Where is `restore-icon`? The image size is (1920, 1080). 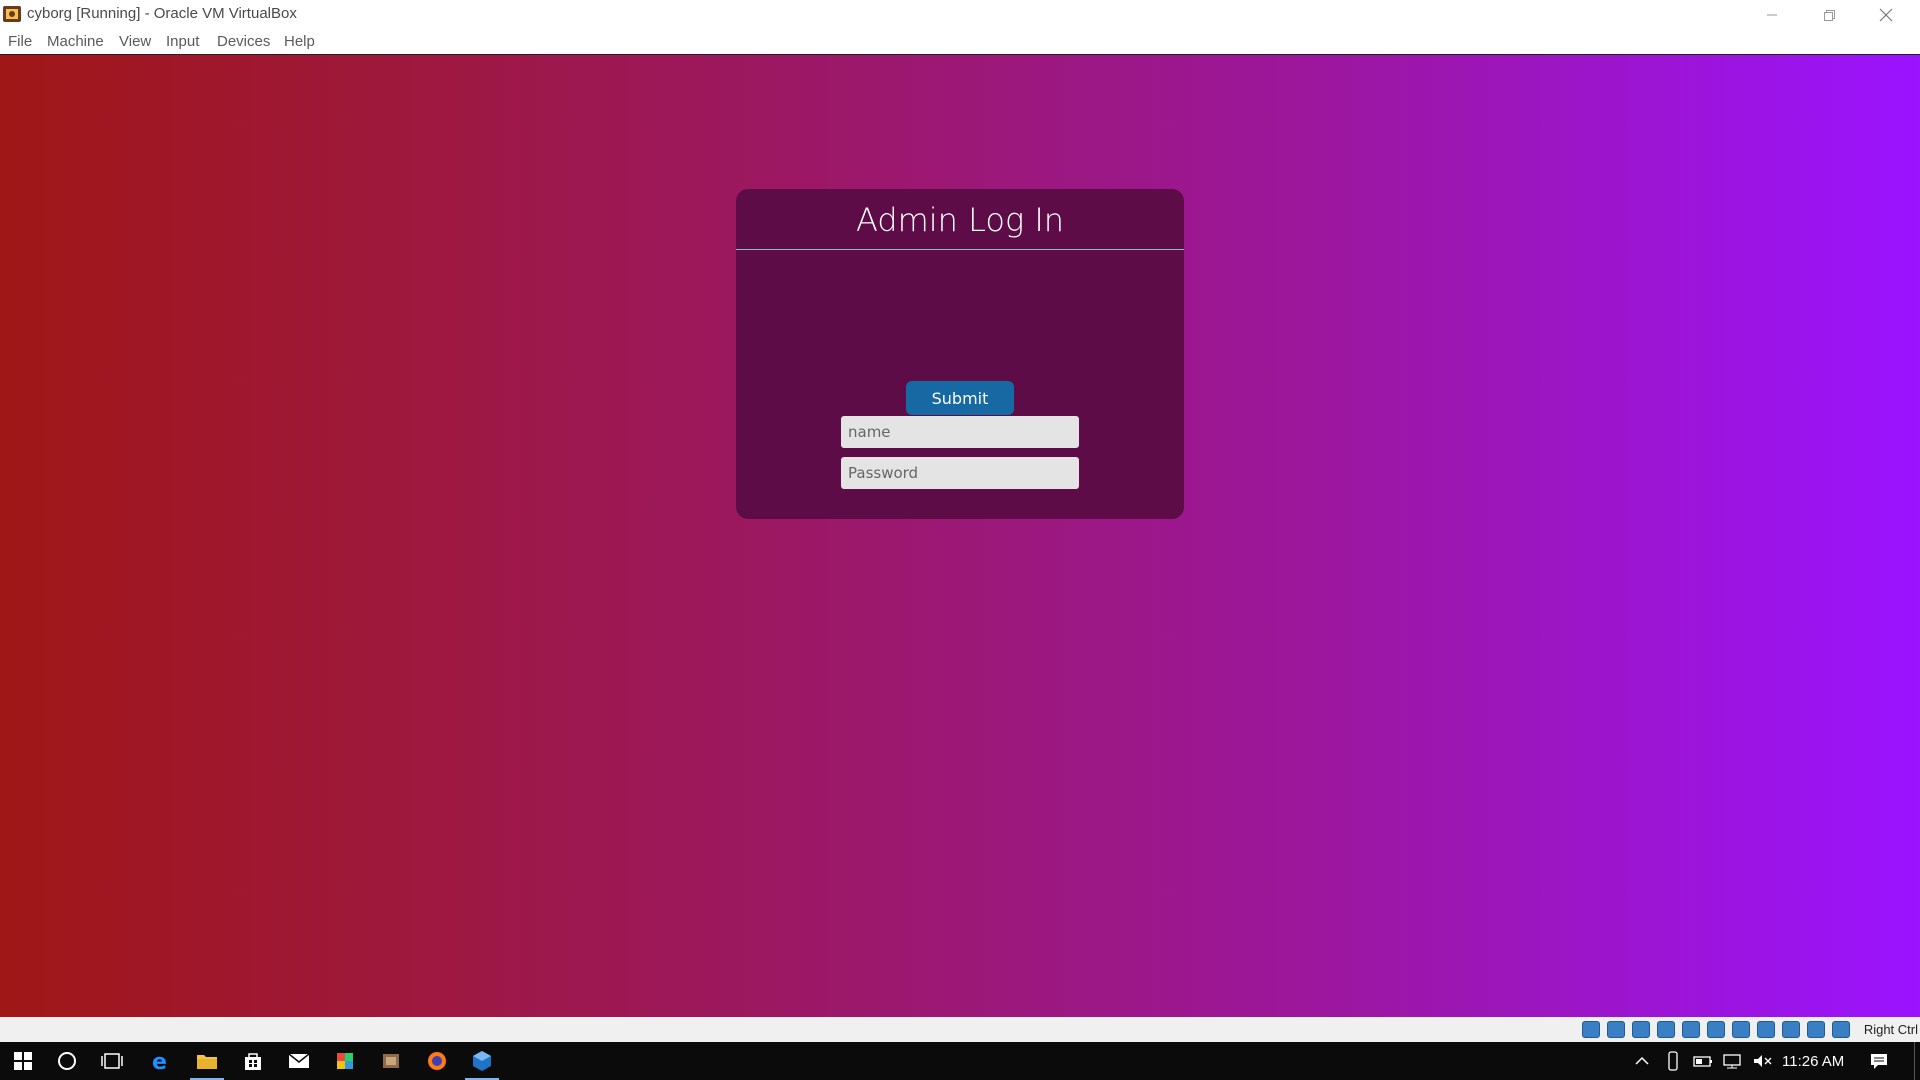
restore-icon is located at coordinates (1829, 15).